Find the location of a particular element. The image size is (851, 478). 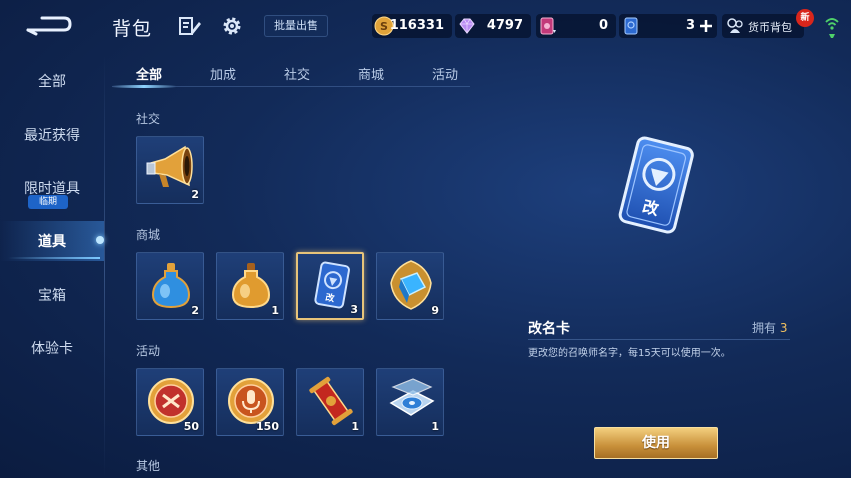

card-amount: 3 is located at coordinates (690, 25).